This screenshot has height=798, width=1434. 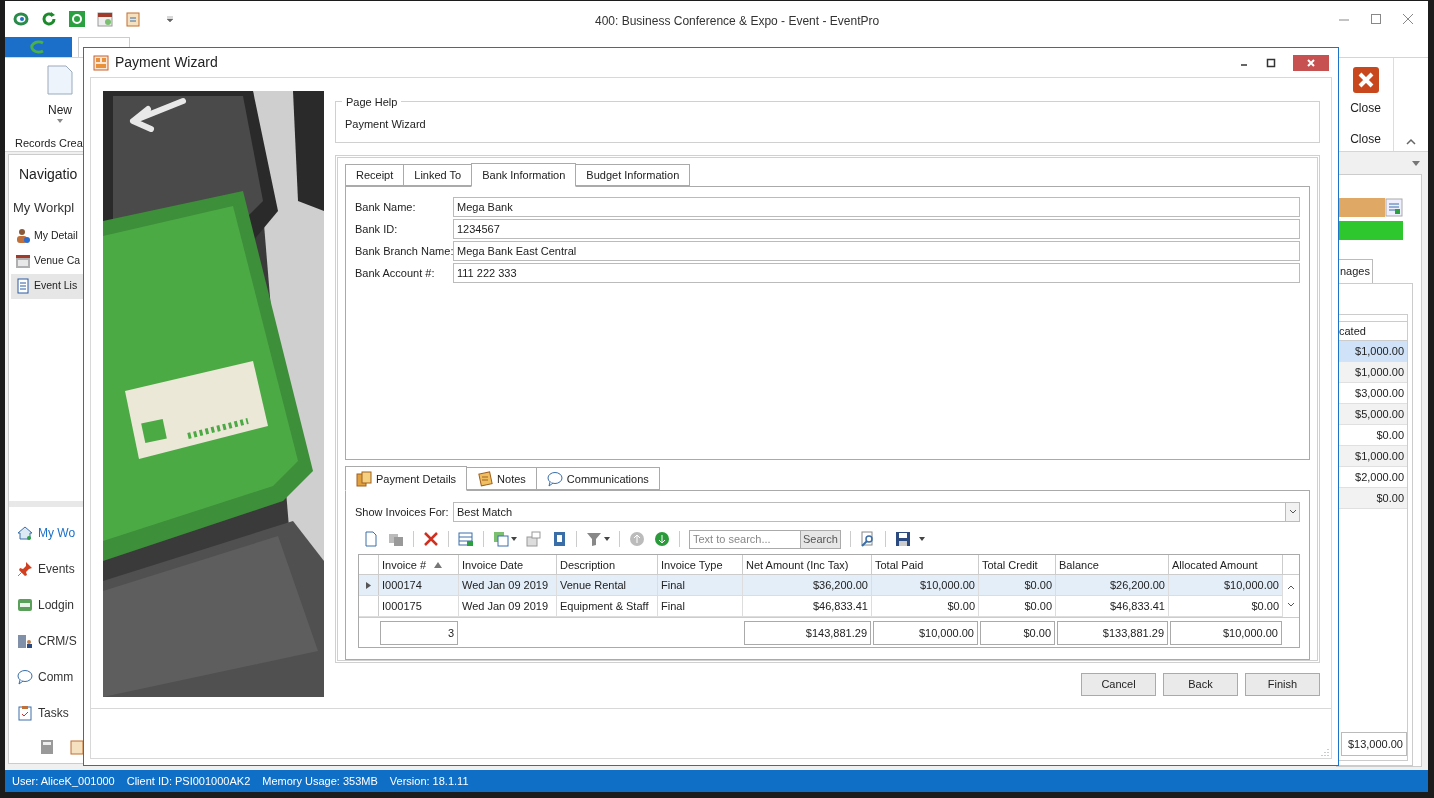 I want to click on house-icon, so click(x=25, y=533).